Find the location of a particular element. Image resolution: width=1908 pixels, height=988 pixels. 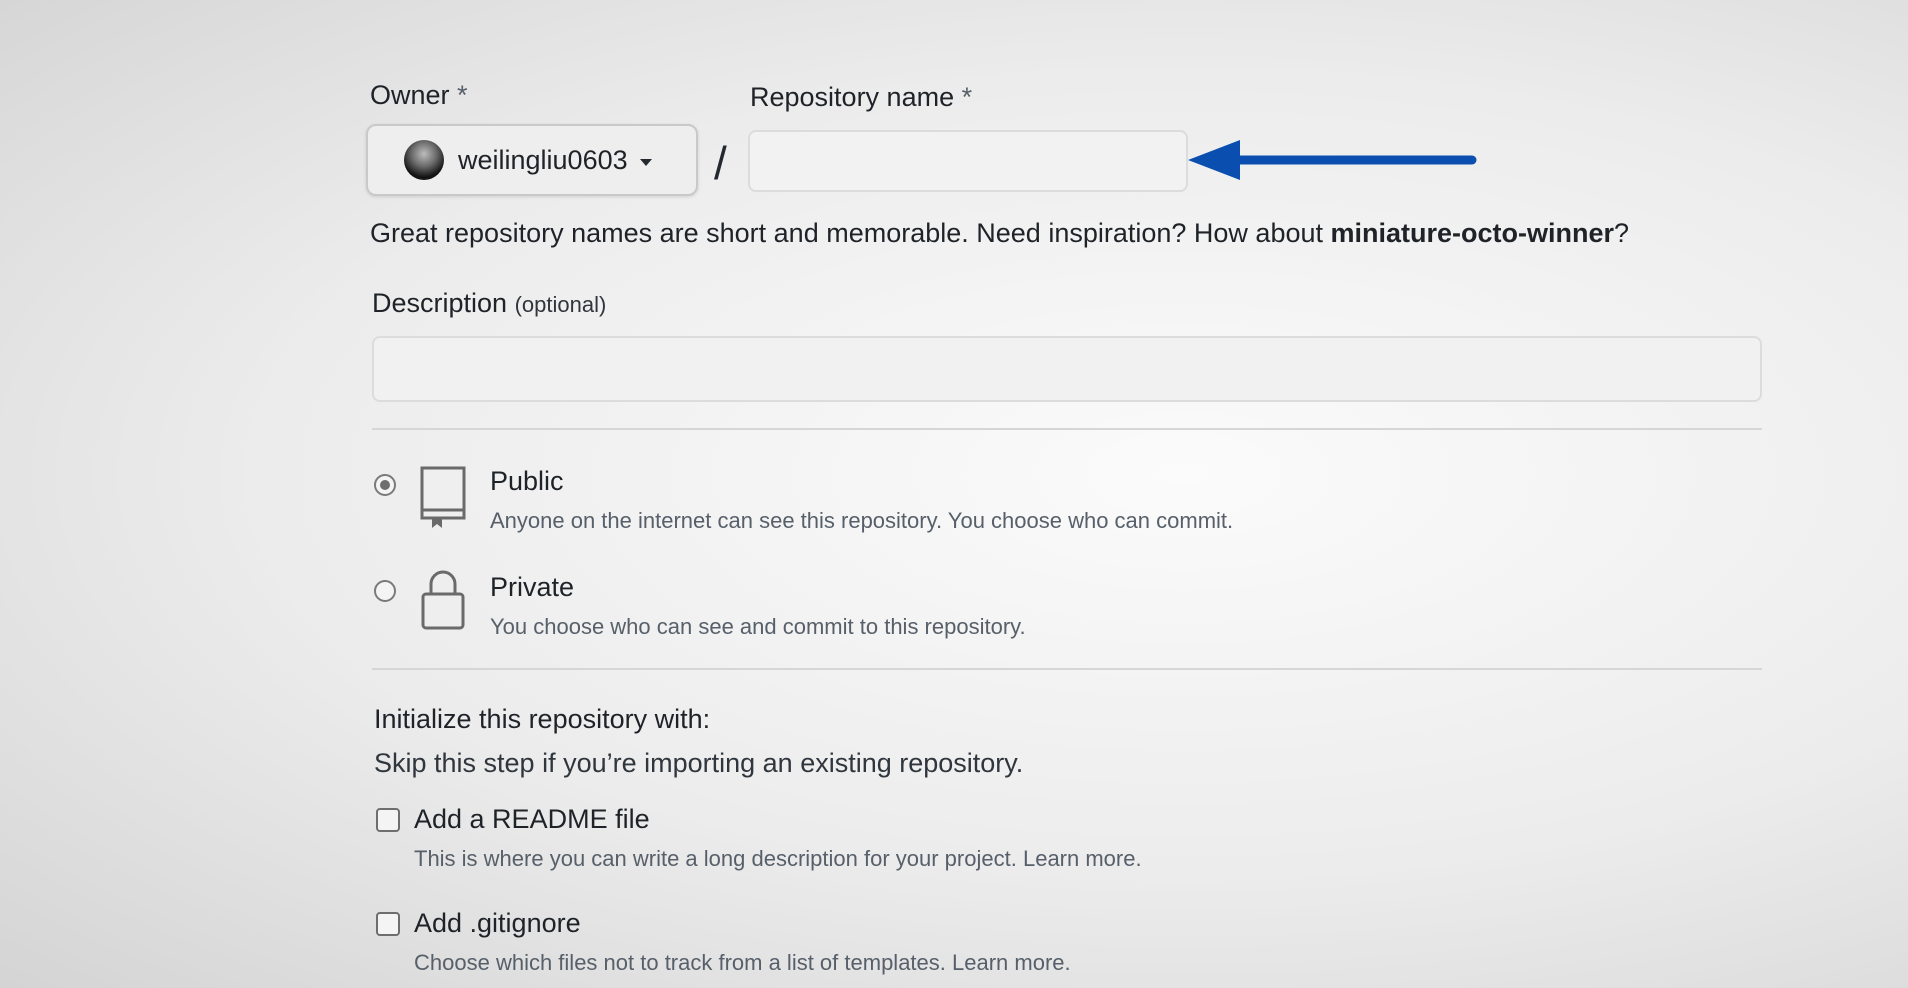

repository-name-label: Repository name * is located at coordinates (861, 97).